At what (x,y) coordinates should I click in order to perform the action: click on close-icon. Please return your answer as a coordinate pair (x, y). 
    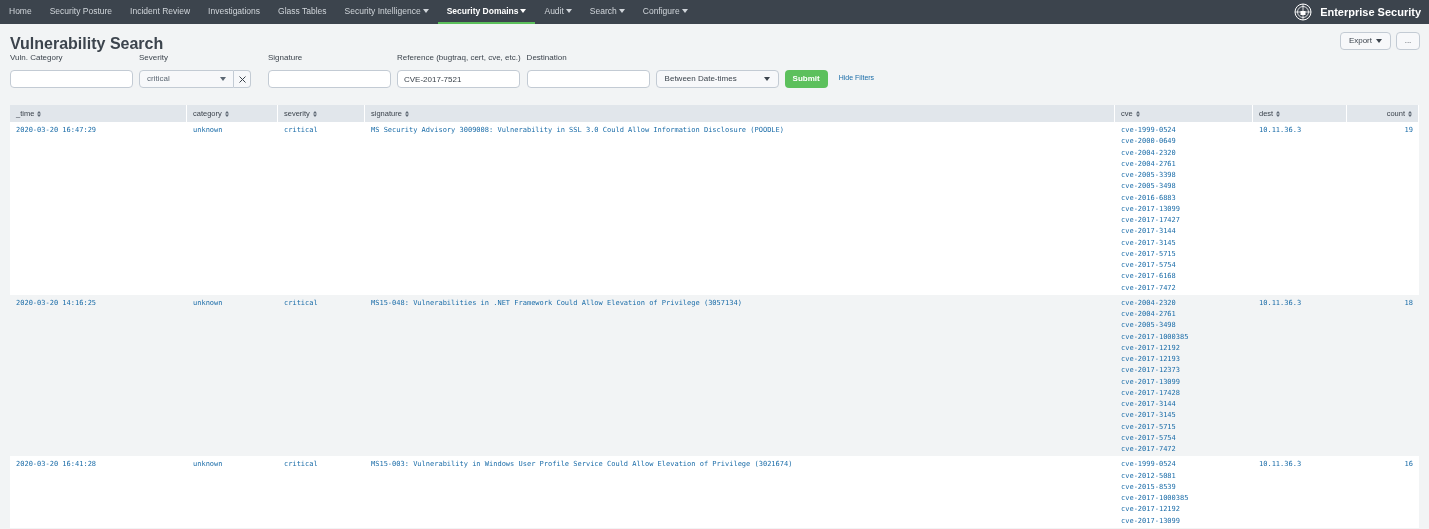
    Looking at the image, I should click on (242, 79).